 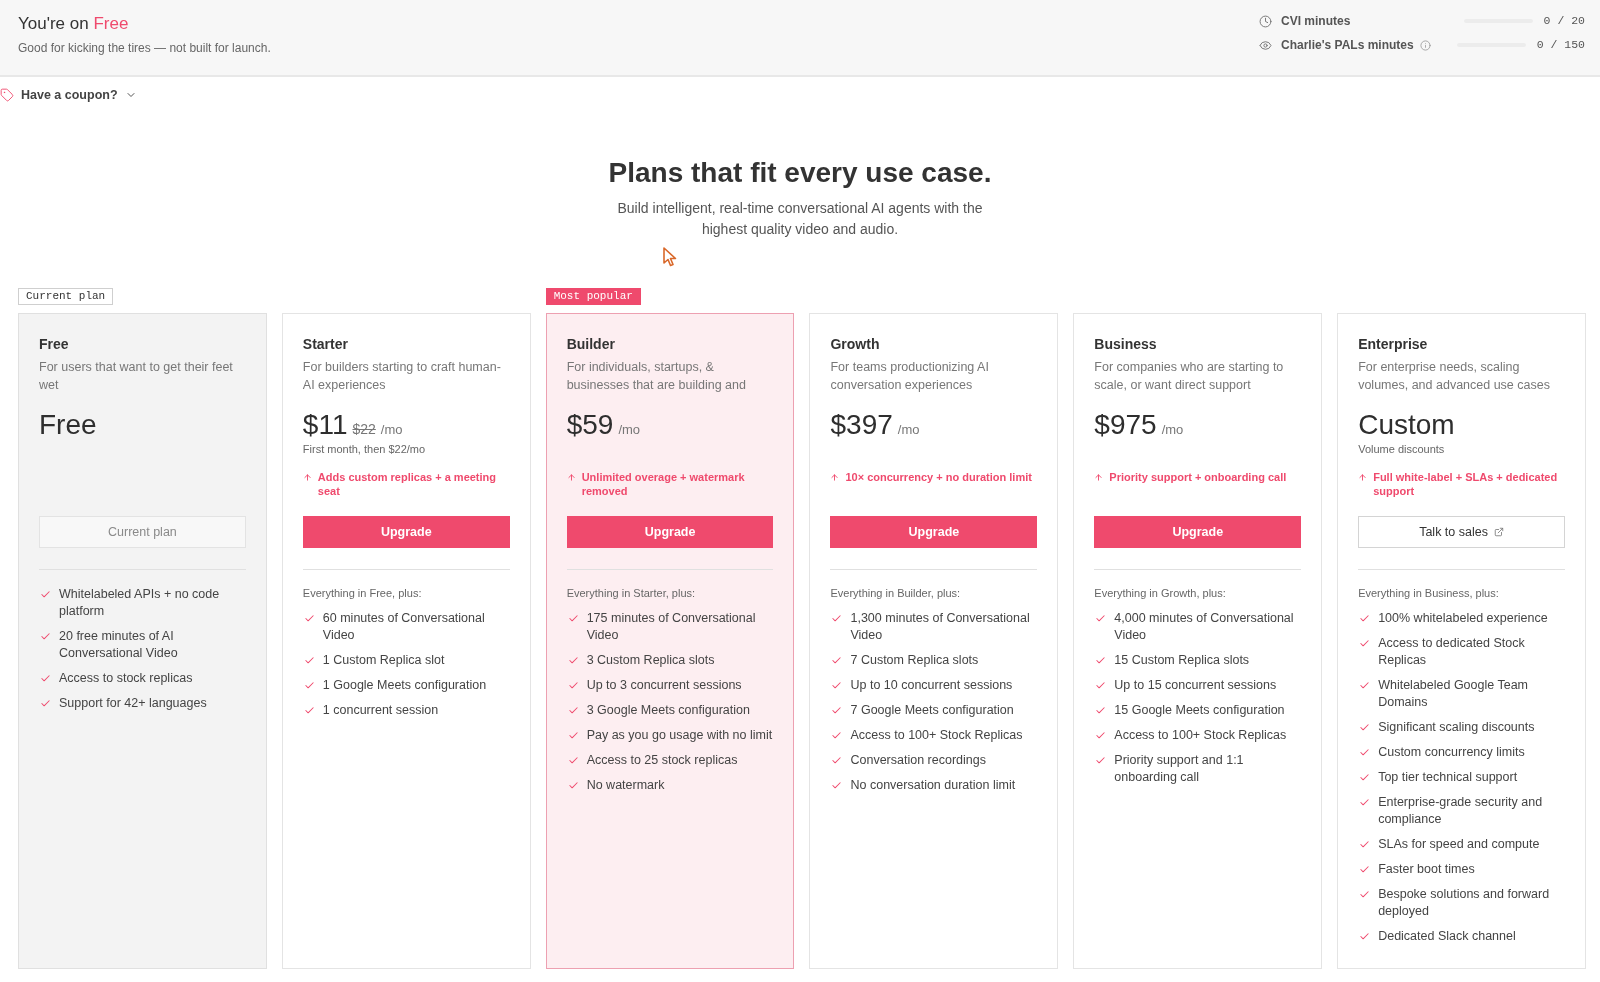 What do you see at coordinates (144, 48) in the screenshot?
I see `plan-tagline: Good for kicking the tires — not built for launch.` at bounding box center [144, 48].